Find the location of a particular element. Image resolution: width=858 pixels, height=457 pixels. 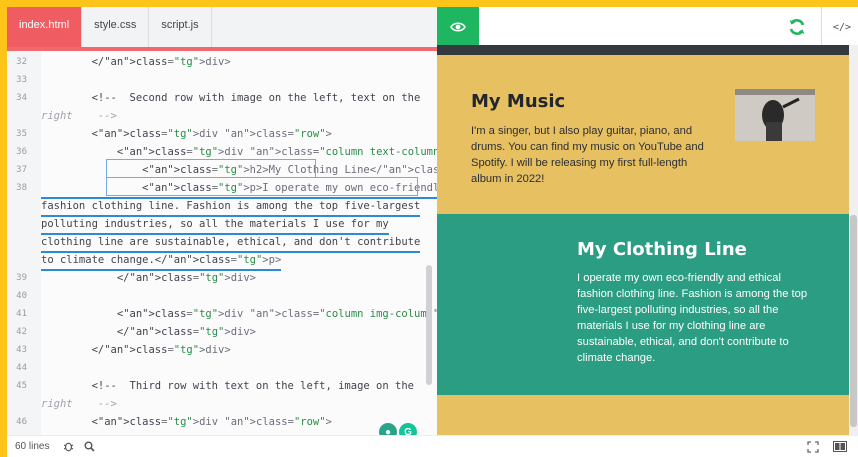

refresh-button is located at coordinates (797, 27).